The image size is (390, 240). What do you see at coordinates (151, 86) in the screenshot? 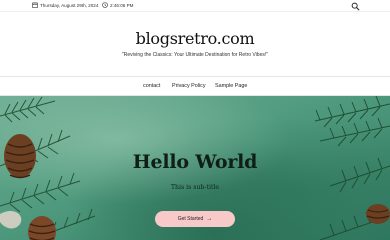
I see `nav-item-contact: contact` at bounding box center [151, 86].